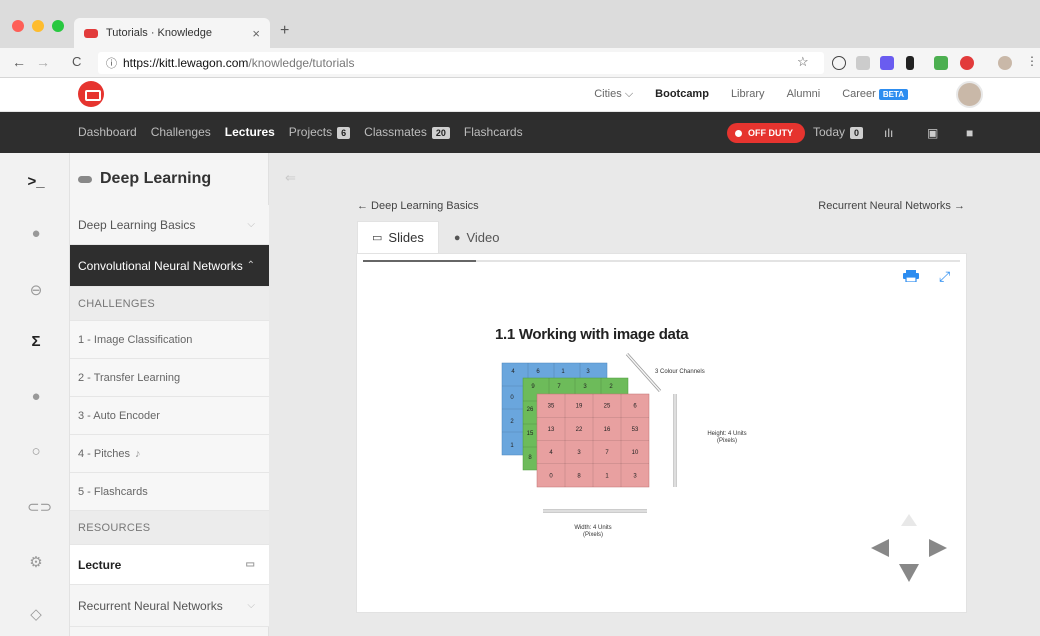 Image resolution: width=1040 pixels, height=636 pixels. What do you see at coordinates (738, 133) in the screenshot?
I see `duty-dot-icon` at bounding box center [738, 133].